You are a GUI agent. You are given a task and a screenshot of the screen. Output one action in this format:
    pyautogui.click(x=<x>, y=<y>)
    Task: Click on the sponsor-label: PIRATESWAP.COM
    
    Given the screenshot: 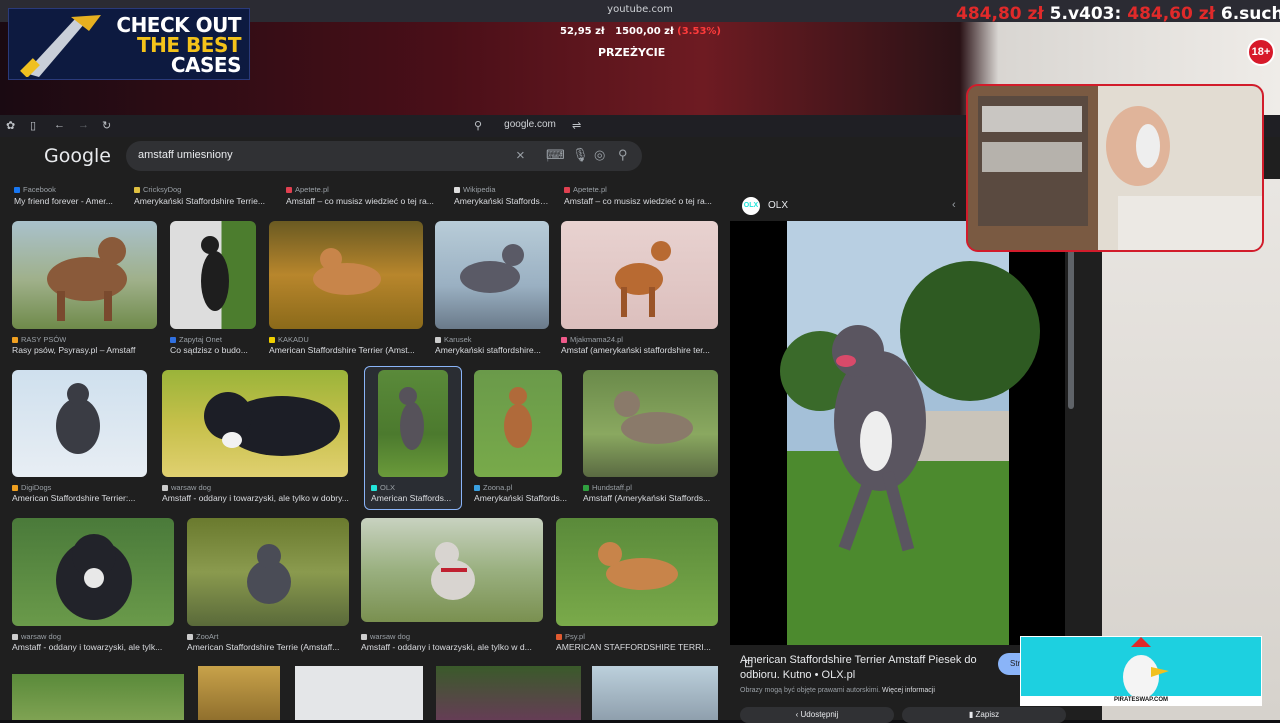 What is the action you would take?
    pyautogui.click(x=1141, y=700)
    